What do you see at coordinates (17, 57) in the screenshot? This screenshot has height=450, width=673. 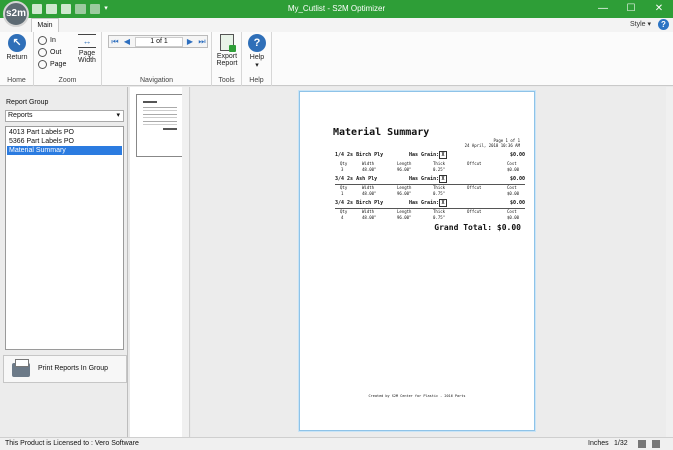 I see `return-label: Return` at bounding box center [17, 57].